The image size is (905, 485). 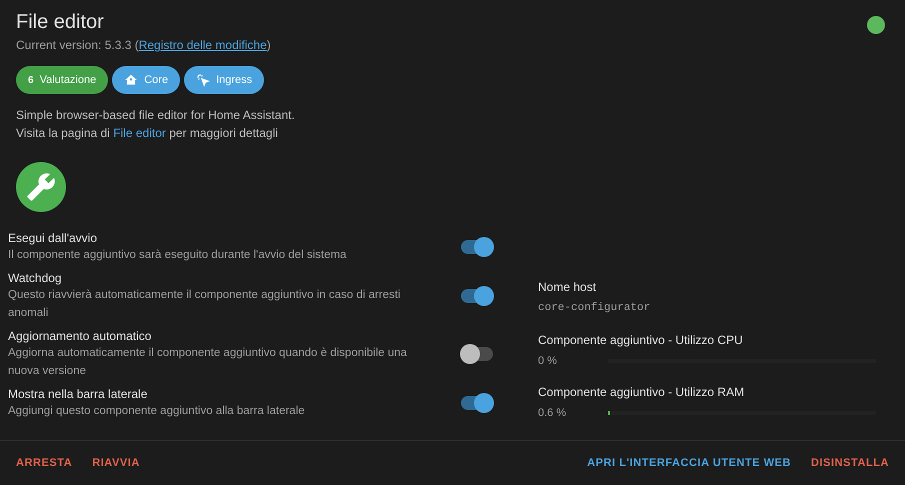 I want to click on version-text: Current version: 5.3.3 (Registro delle modifiche), so click(x=143, y=45).